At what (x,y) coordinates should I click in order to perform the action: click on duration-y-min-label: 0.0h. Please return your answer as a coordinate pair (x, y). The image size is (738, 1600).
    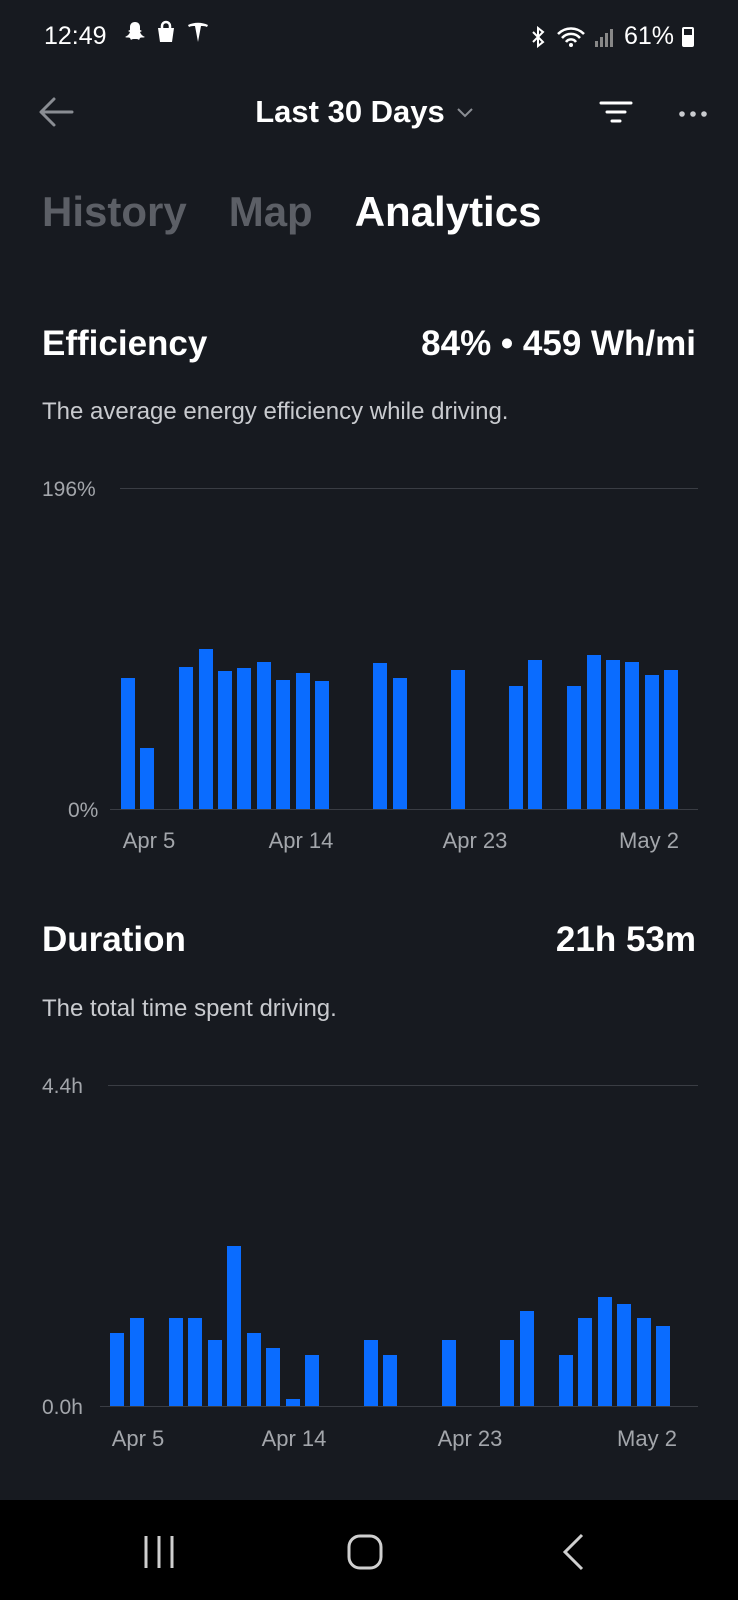
    Looking at the image, I should click on (62, 1407).